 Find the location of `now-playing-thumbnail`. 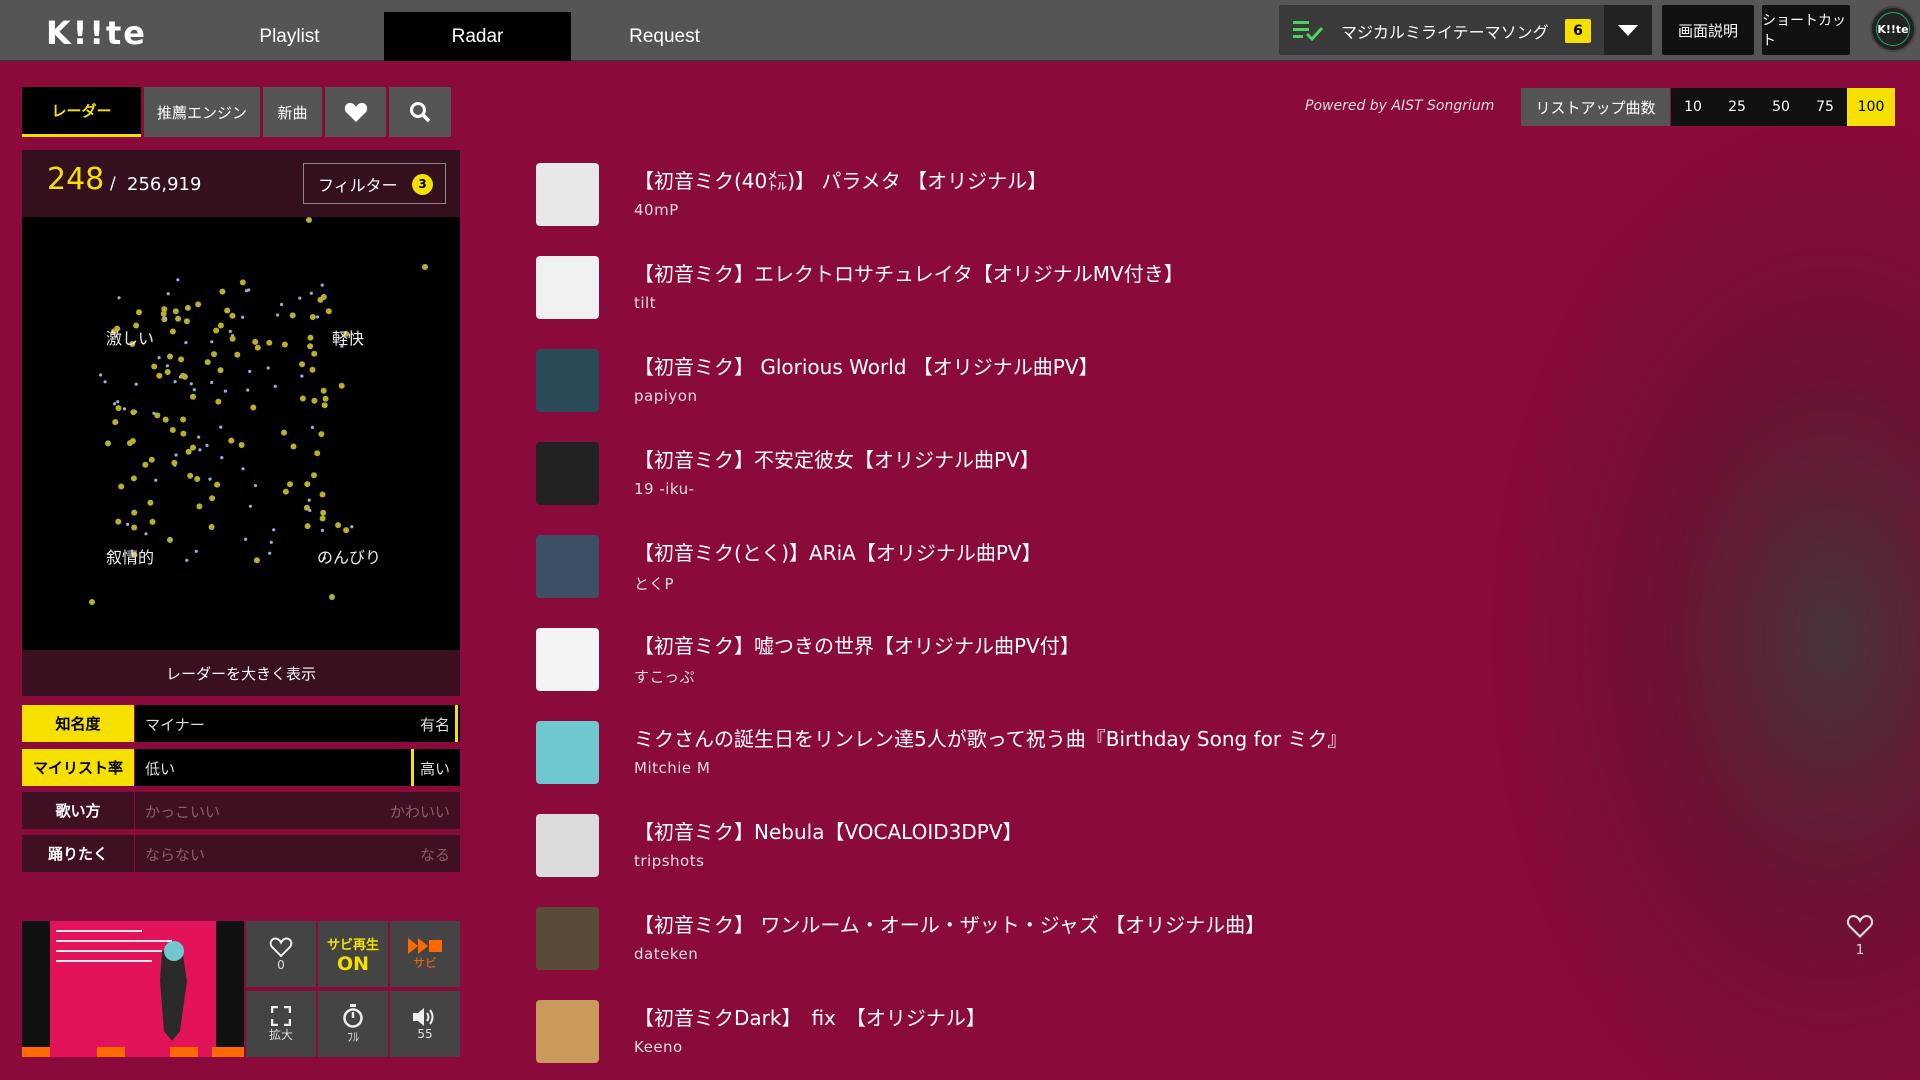

now-playing-thumbnail is located at coordinates (133, 989).